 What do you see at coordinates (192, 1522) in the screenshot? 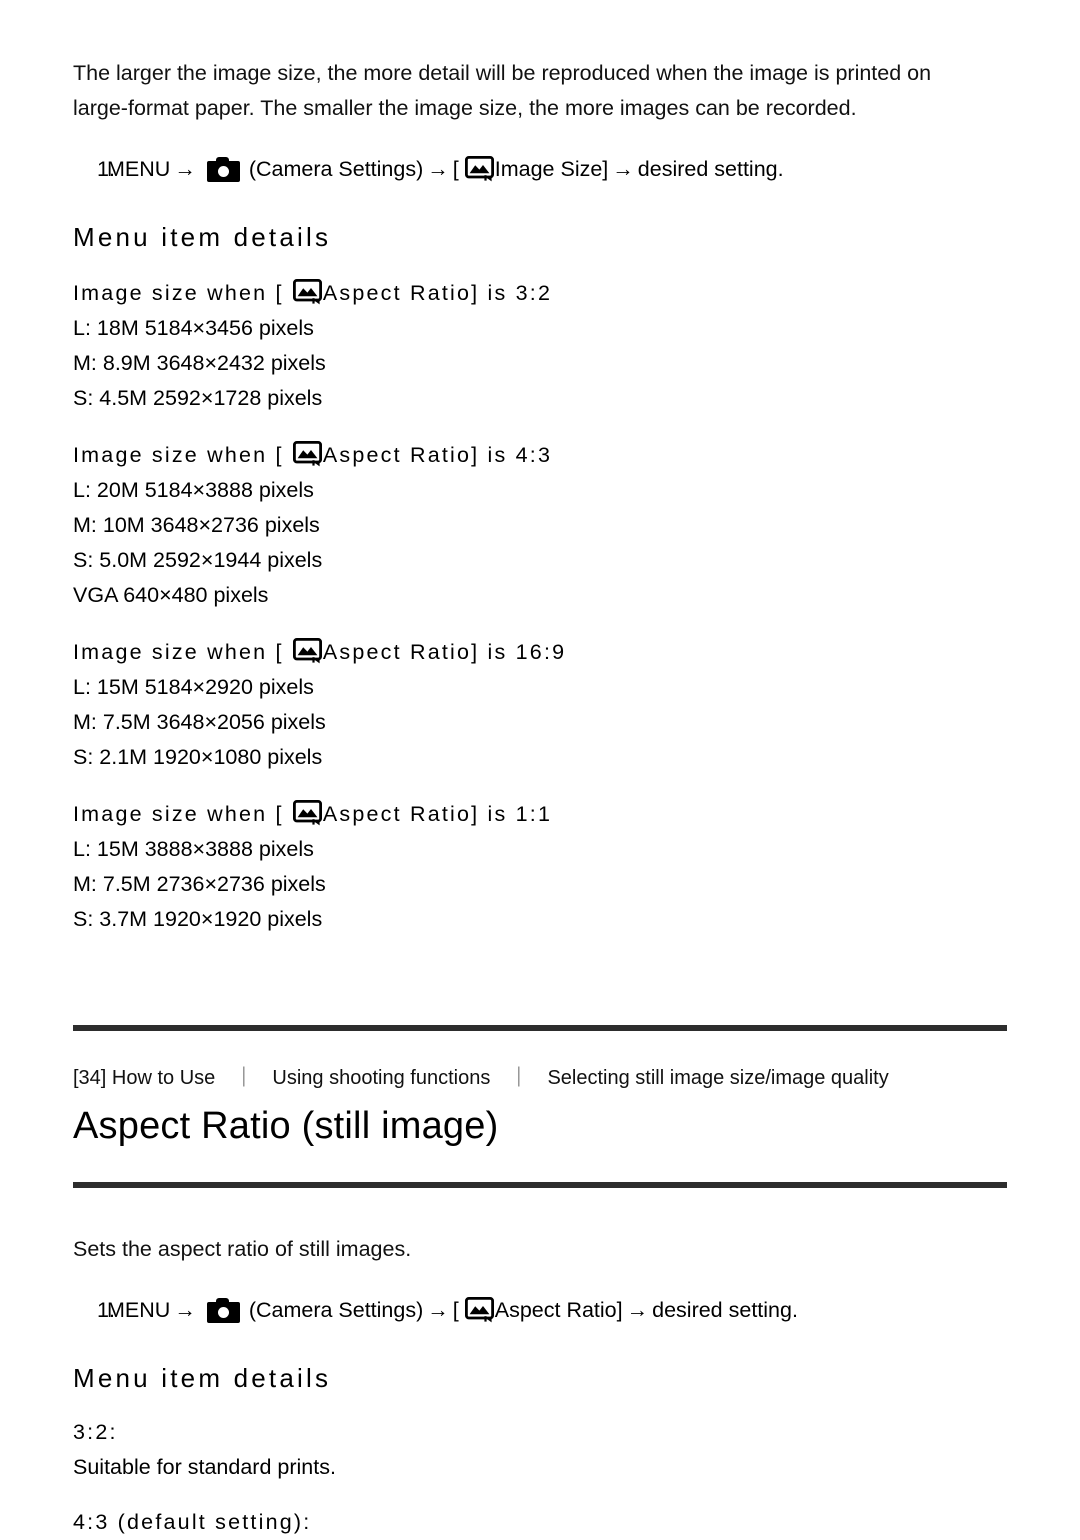
I see `option-label: 4:3 (default setting):` at bounding box center [192, 1522].